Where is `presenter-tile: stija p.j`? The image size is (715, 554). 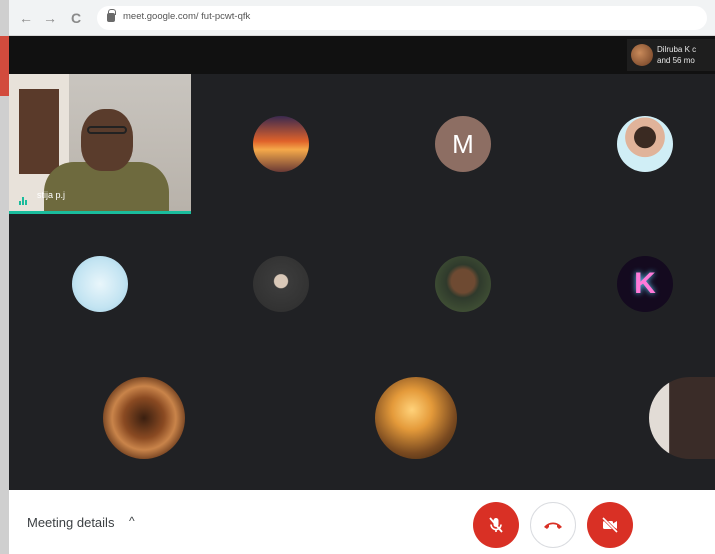 presenter-tile: stija p.j is located at coordinates (100, 144).